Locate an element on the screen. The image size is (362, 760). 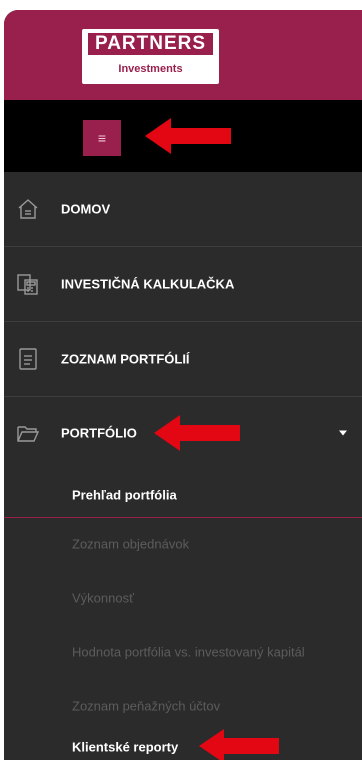
submenu-item-vykonnost: Výkonnosť is located at coordinates (183, 598).